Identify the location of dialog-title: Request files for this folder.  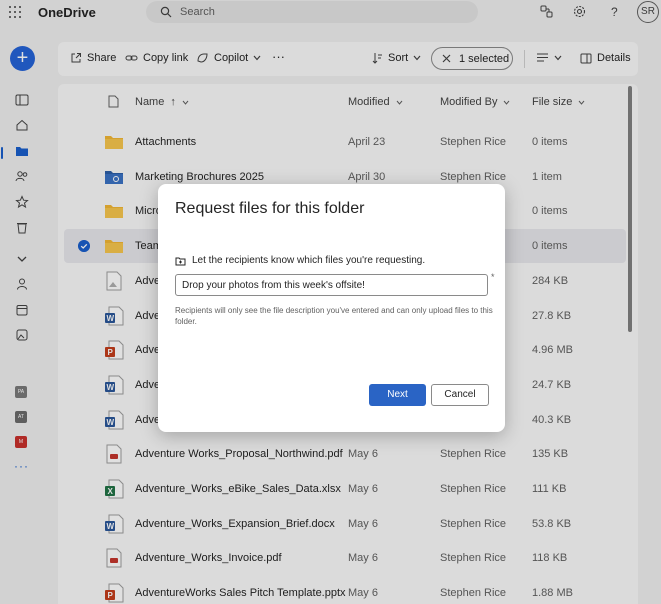
(269, 209).